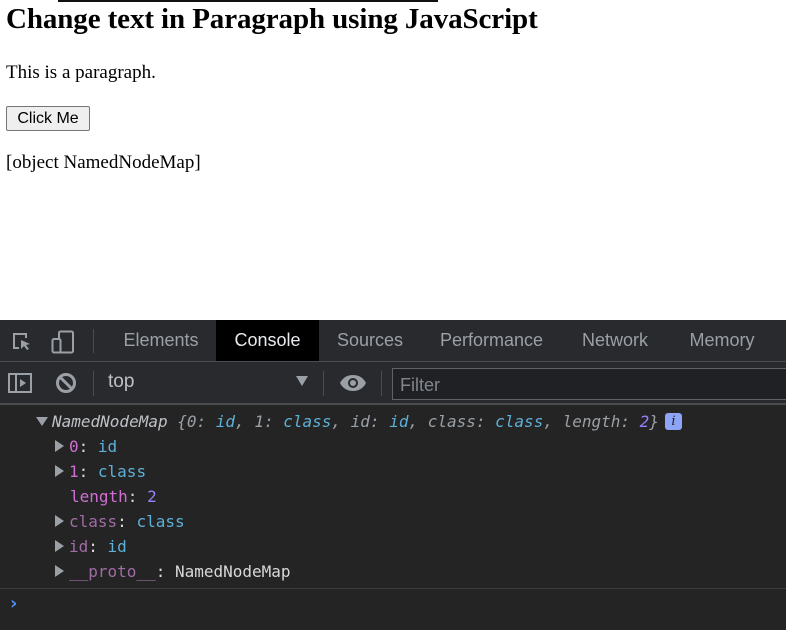 This screenshot has width=786, height=630. Describe the element at coordinates (248, 1) in the screenshot. I see `top-rule` at that location.